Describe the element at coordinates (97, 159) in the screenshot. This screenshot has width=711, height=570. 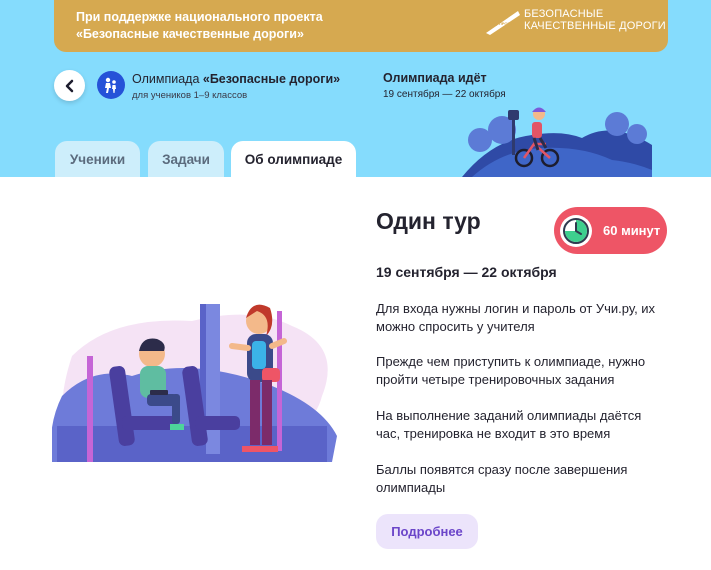
I see `tab-students: Ученики` at that location.